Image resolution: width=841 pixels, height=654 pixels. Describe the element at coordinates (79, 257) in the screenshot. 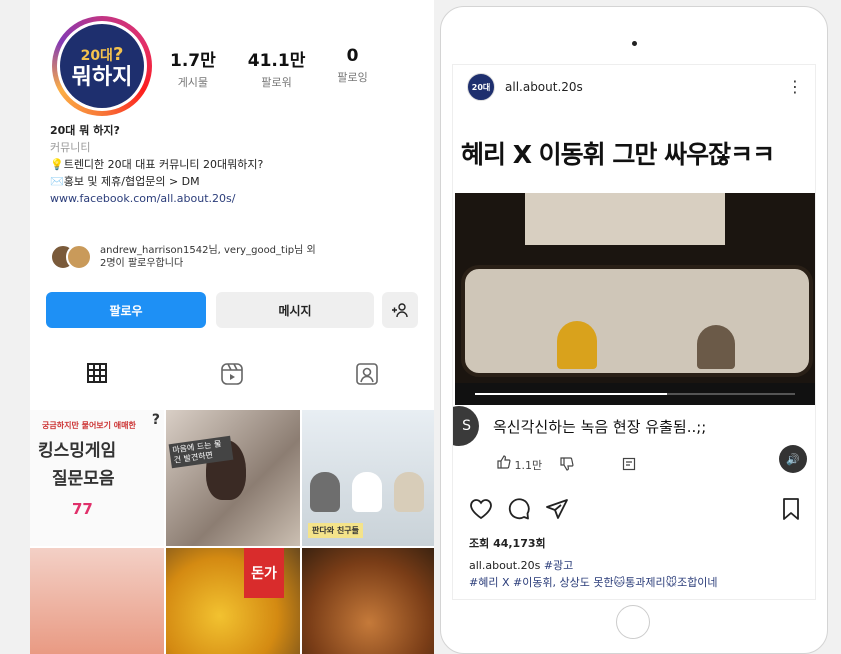

I see `follower-avatar` at that location.